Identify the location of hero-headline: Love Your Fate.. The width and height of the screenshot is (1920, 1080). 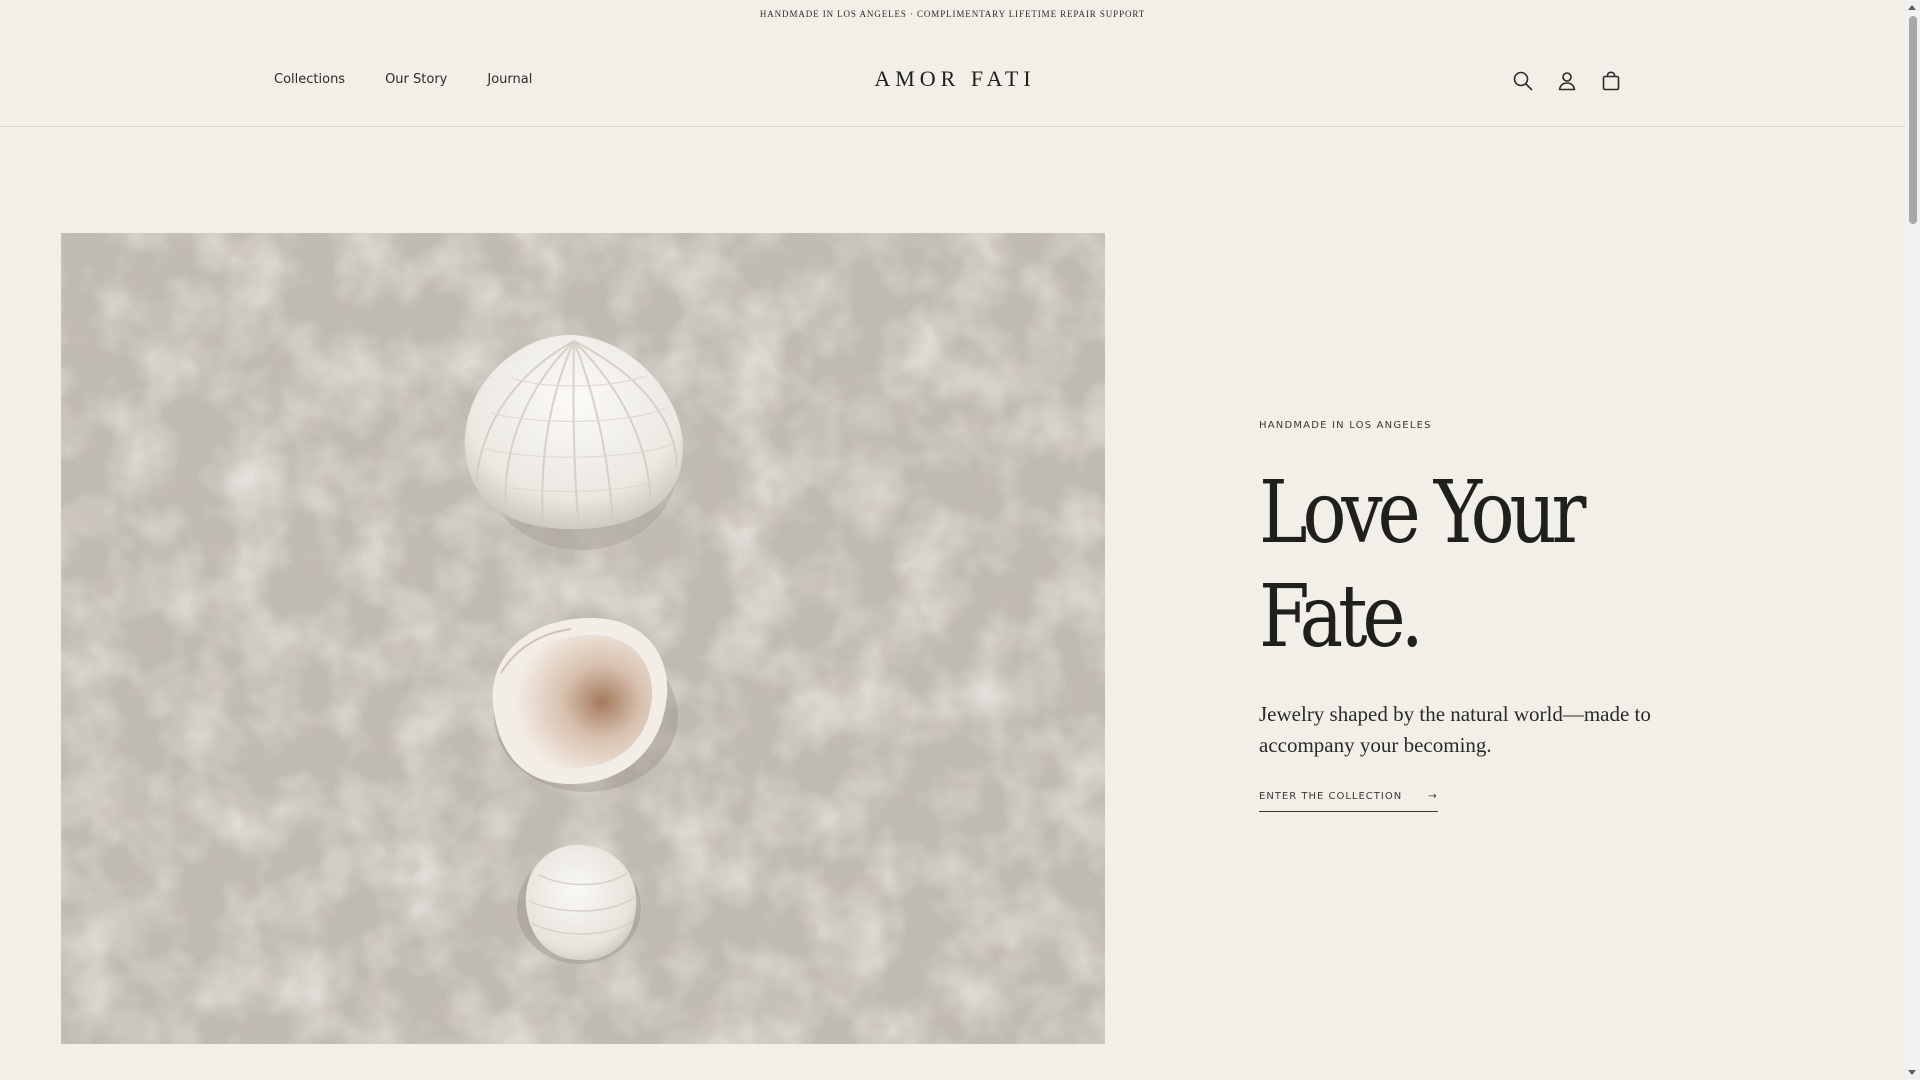
(1437, 565).